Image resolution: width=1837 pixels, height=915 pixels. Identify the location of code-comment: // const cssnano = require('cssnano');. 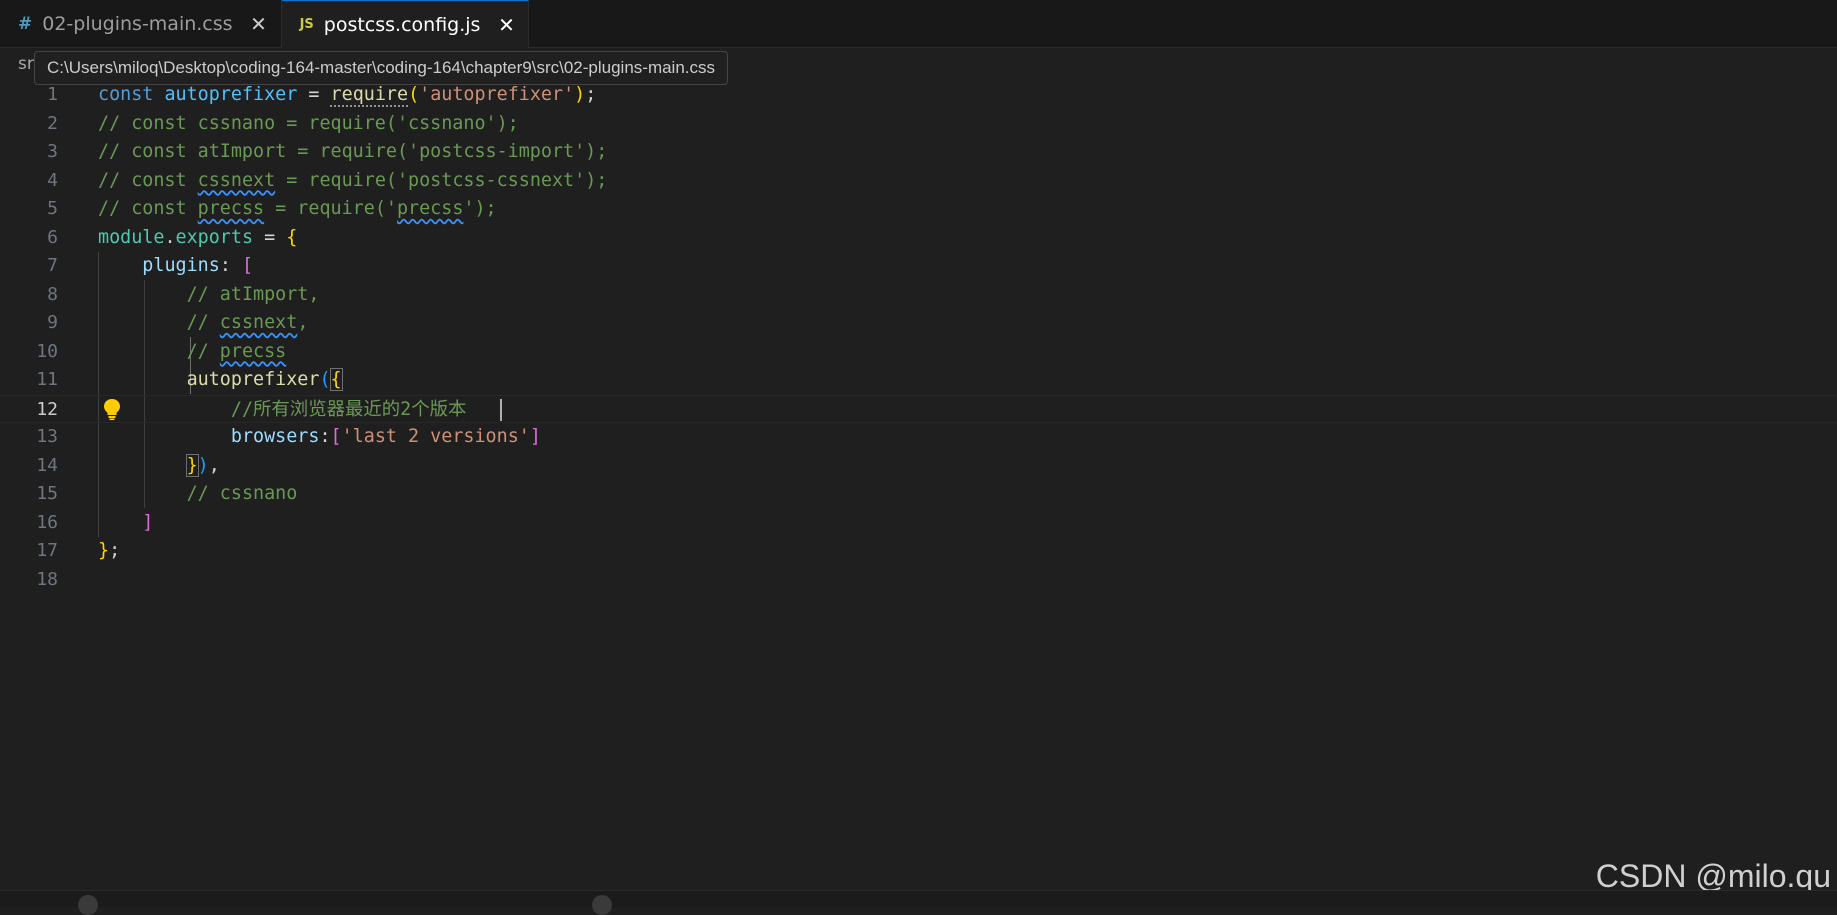
(308, 123).